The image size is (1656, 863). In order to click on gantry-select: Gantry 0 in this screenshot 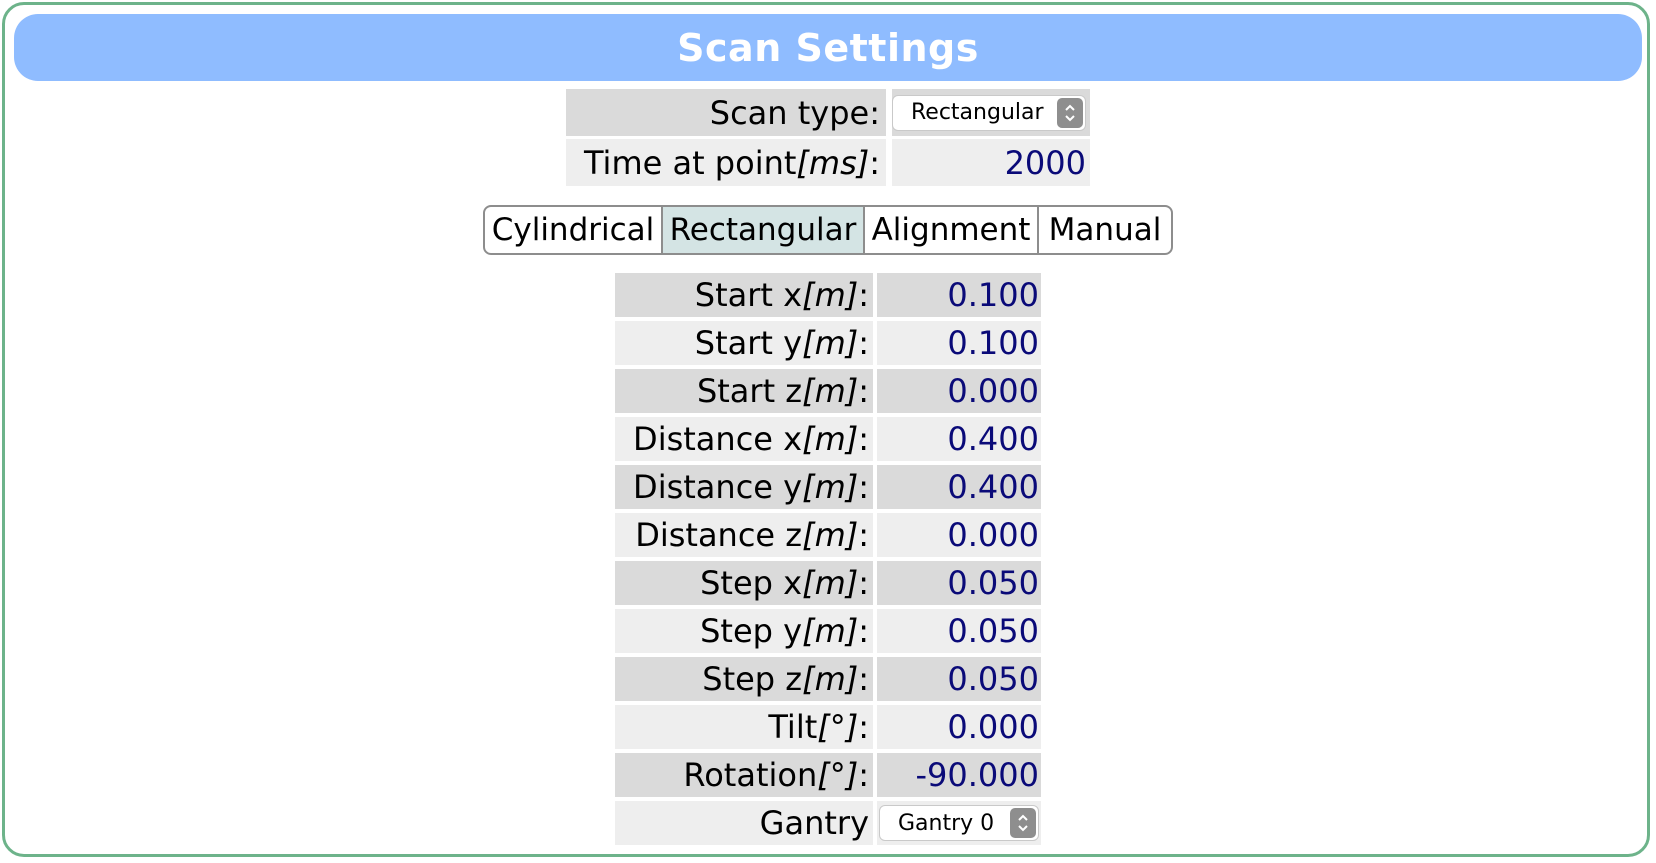, I will do `click(959, 823)`.